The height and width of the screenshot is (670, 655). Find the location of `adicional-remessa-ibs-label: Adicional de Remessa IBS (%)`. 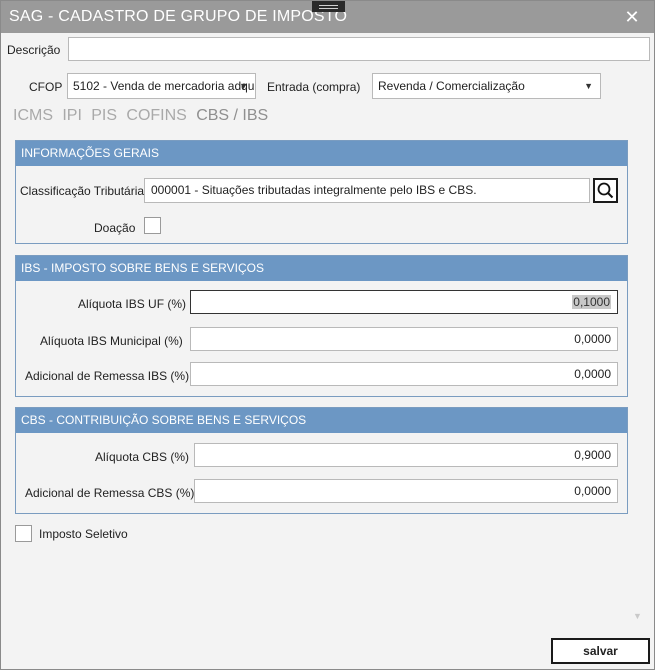

adicional-remessa-ibs-label: Adicional de Remessa IBS (%) is located at coordinates (107, 376).